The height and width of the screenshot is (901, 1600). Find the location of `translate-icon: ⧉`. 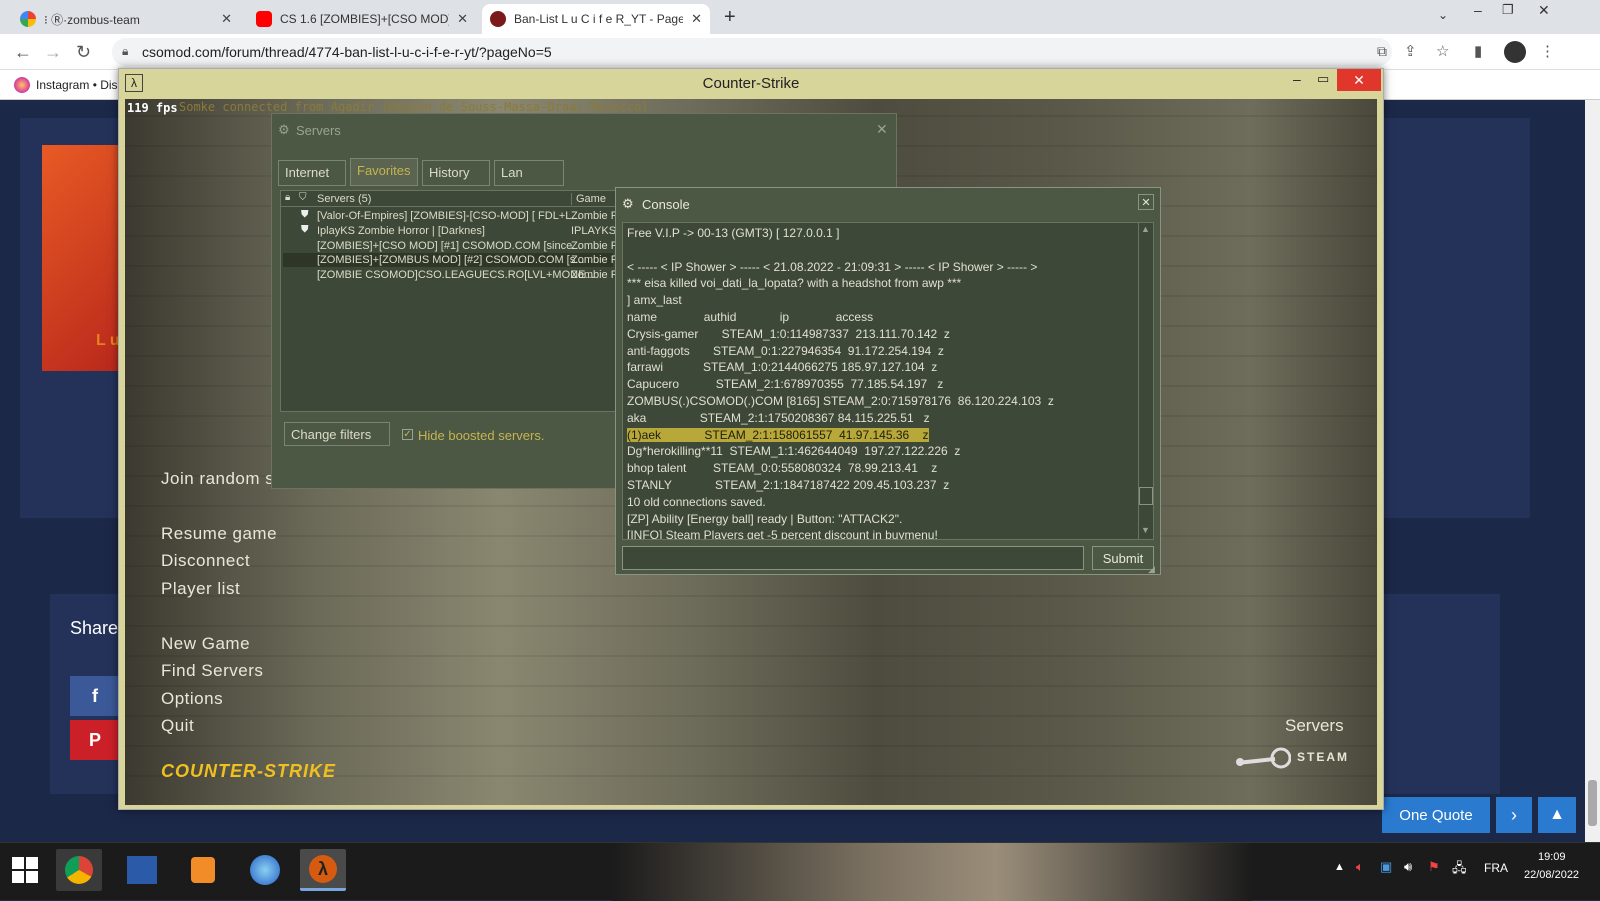

translate-icon: ⧉ is located at coordinates (1382, 51).